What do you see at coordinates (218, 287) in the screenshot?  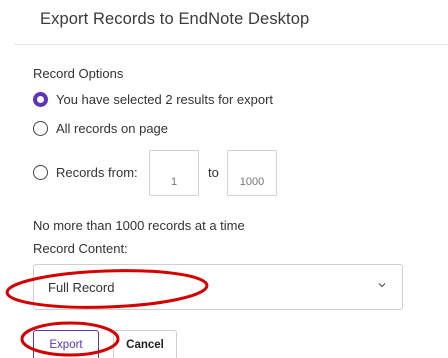 I see `record-content-select: Full Record` at bounding box center [218, 287].